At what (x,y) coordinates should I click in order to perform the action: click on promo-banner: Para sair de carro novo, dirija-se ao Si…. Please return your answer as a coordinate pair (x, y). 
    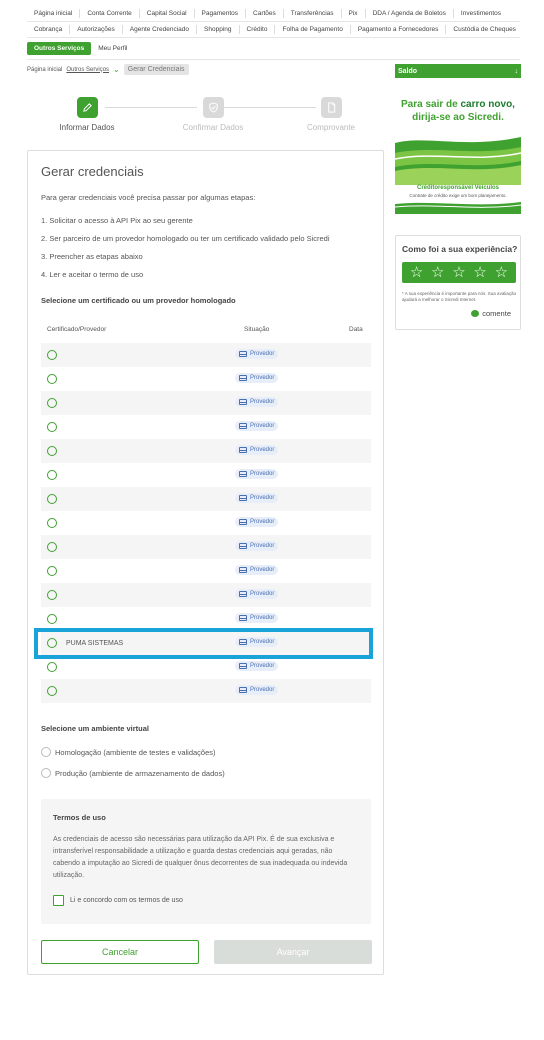
    Looking at the image, I should click on (458, 152).